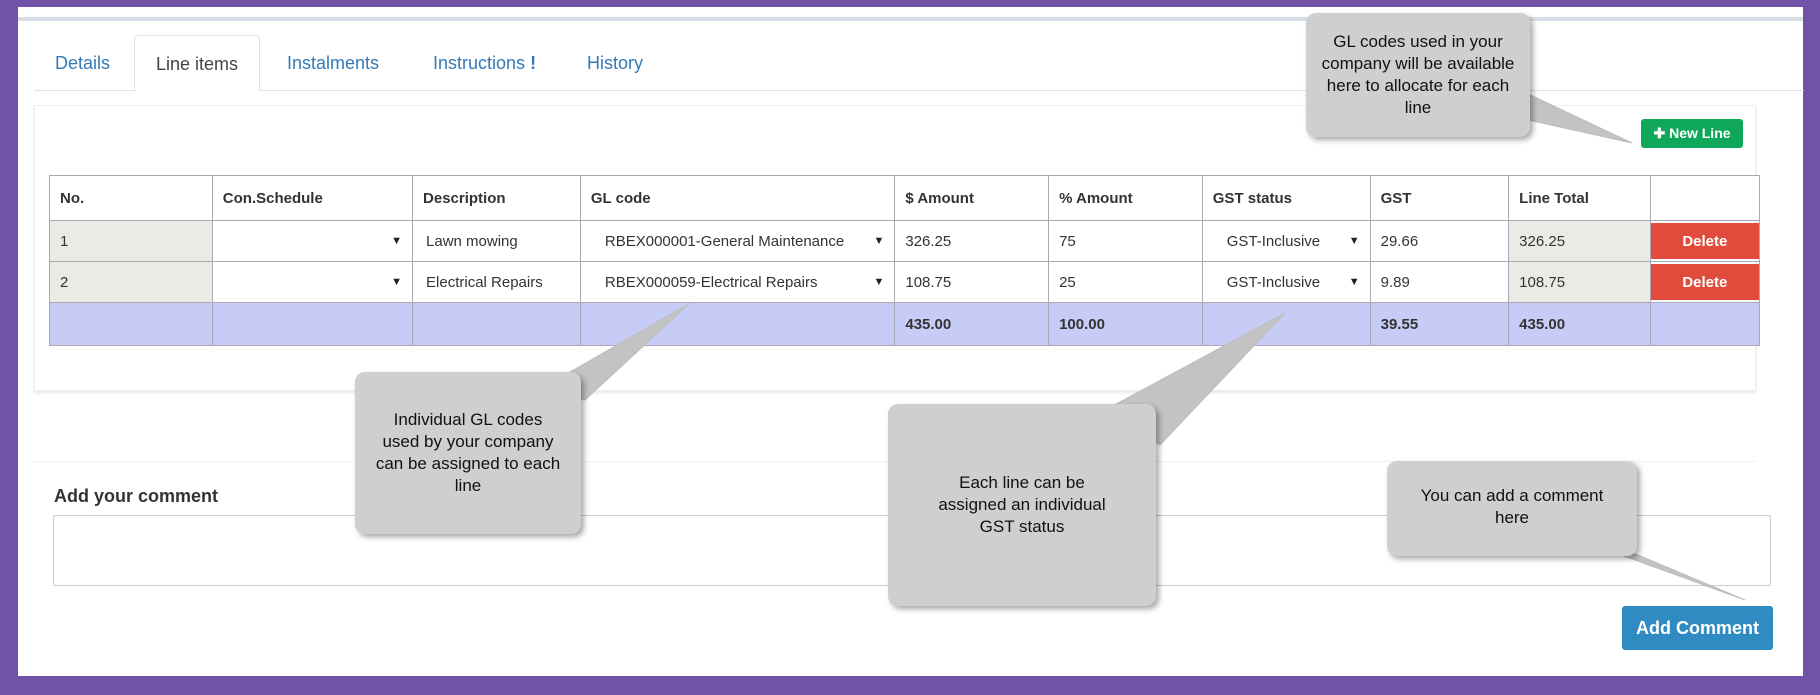  I want to click on callout-tail-gl, so click(1576, 116).